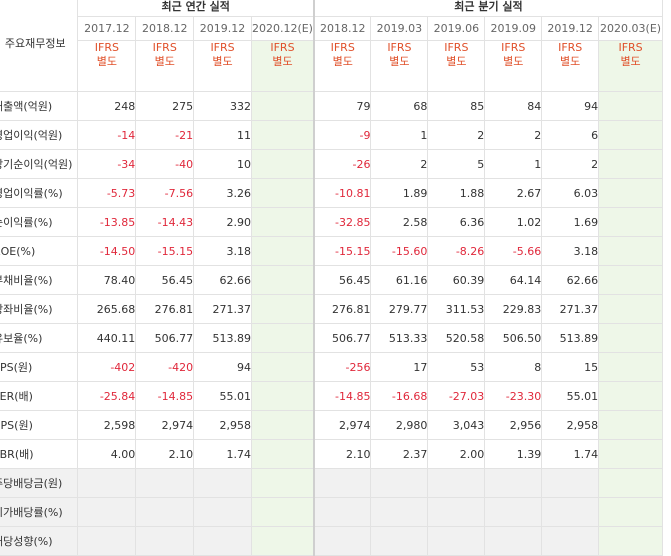  What do you see at coordinates (107, 309) in the screenshot?
I see `value-cell: 265.68` at bounding box center [107, 309].